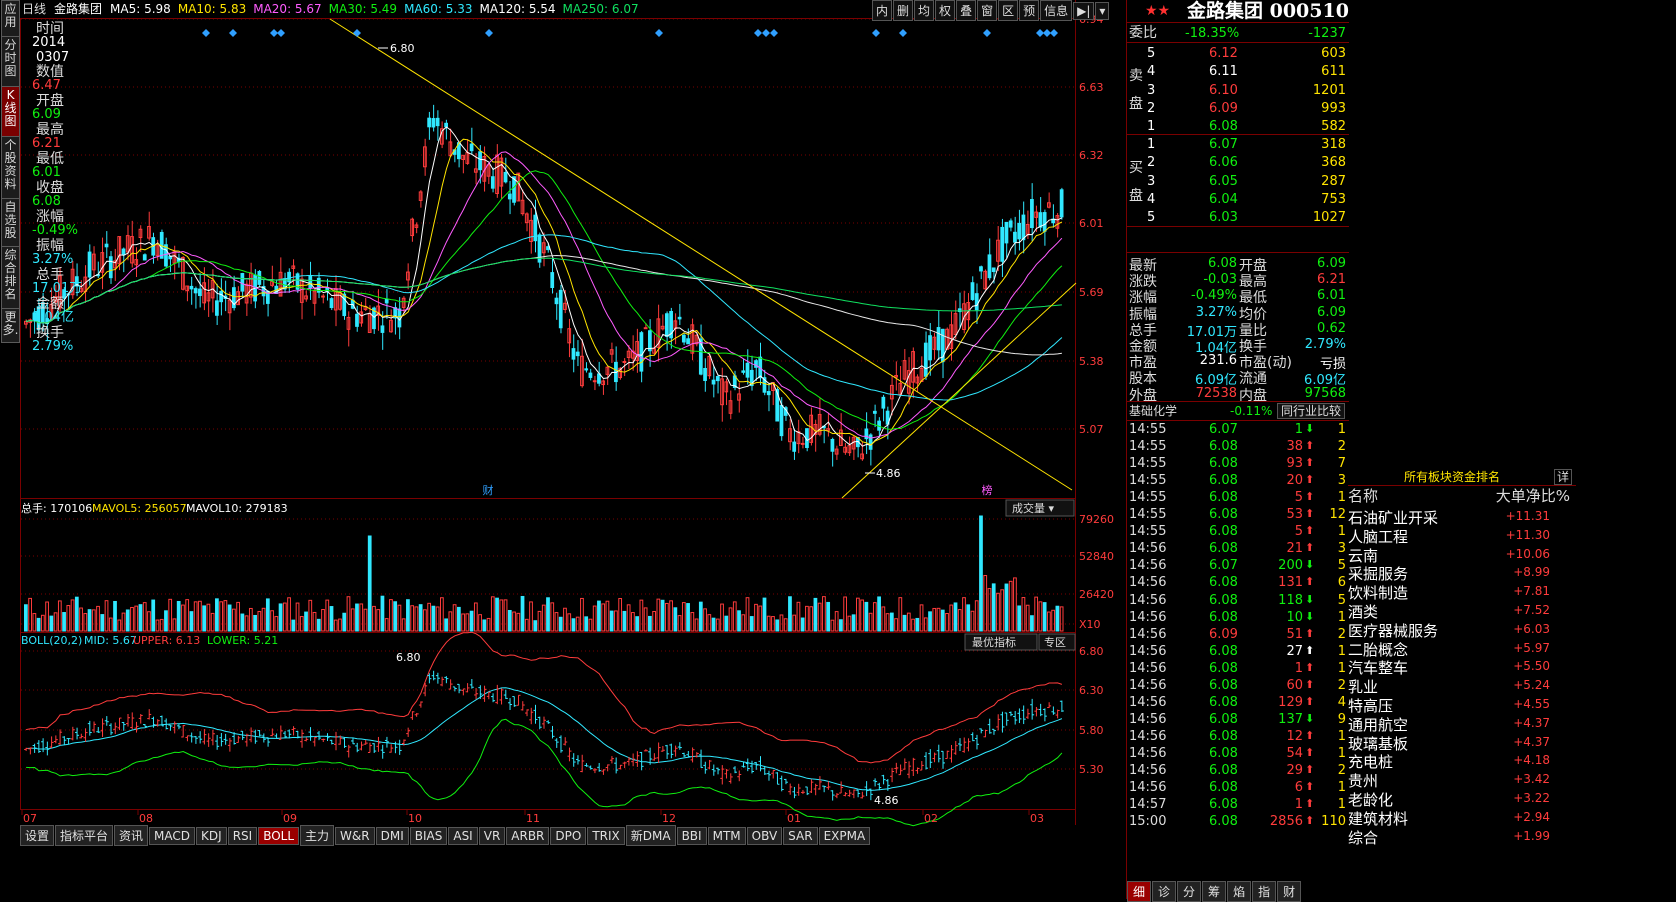 The height and width of the screenshot is (902, 1676). I want to click on indicator-tab-10: BIAS, so click(428, 836).